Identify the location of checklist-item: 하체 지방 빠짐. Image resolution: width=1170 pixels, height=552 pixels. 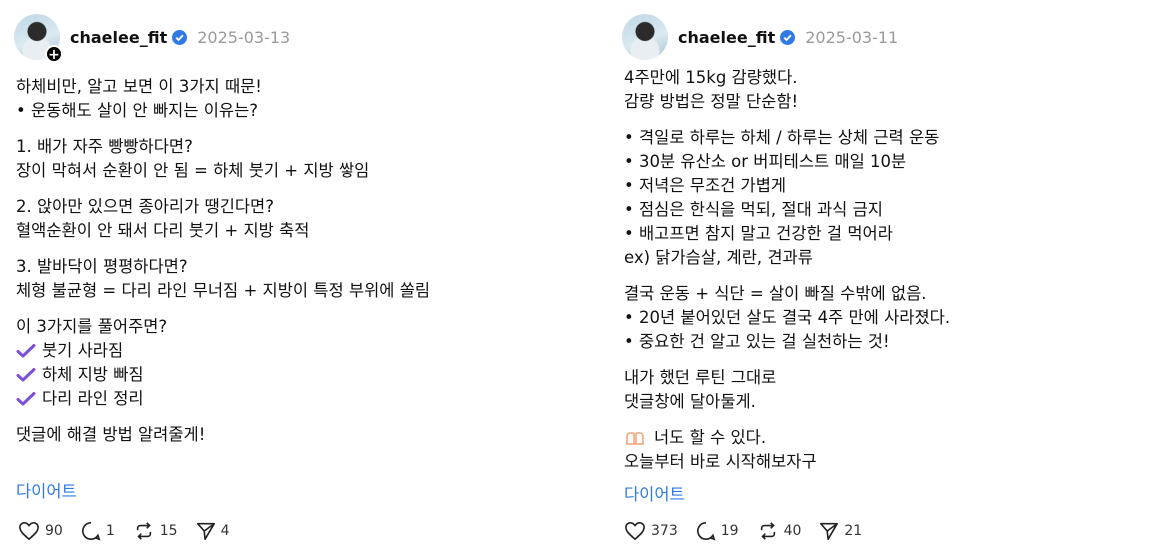
(223, 375).